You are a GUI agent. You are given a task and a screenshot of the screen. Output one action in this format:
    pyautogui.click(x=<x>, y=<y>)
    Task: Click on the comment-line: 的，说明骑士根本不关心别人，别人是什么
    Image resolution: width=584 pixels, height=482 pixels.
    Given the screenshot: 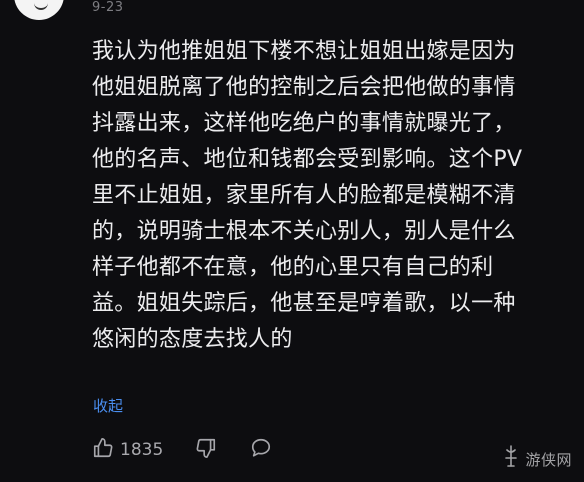 What is the action you would take?
    pyautogui.click(x=304, y=231)
    